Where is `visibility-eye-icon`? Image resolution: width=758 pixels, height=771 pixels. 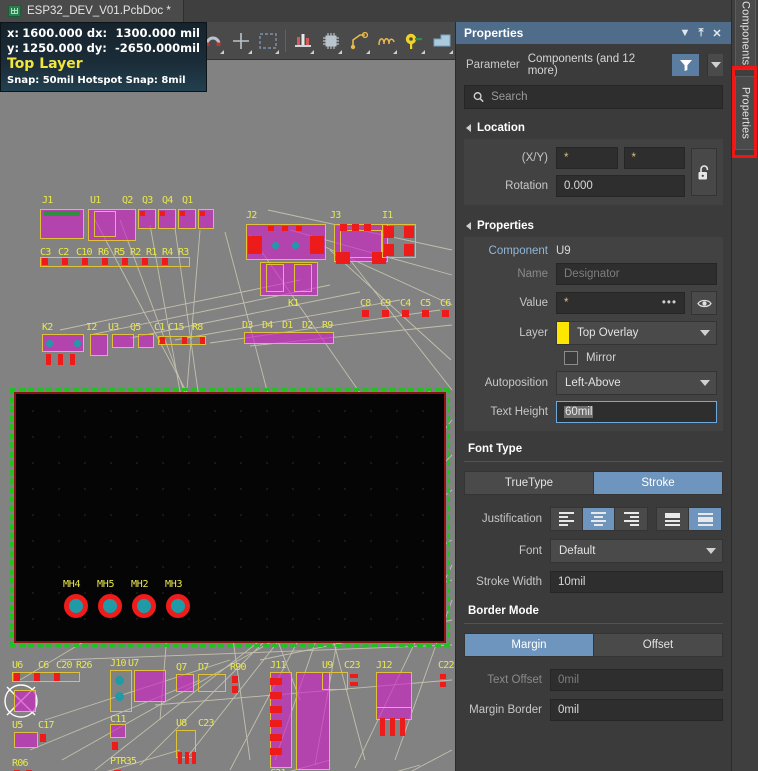
visibility-eye-icon is located at coordinates (704, 303).